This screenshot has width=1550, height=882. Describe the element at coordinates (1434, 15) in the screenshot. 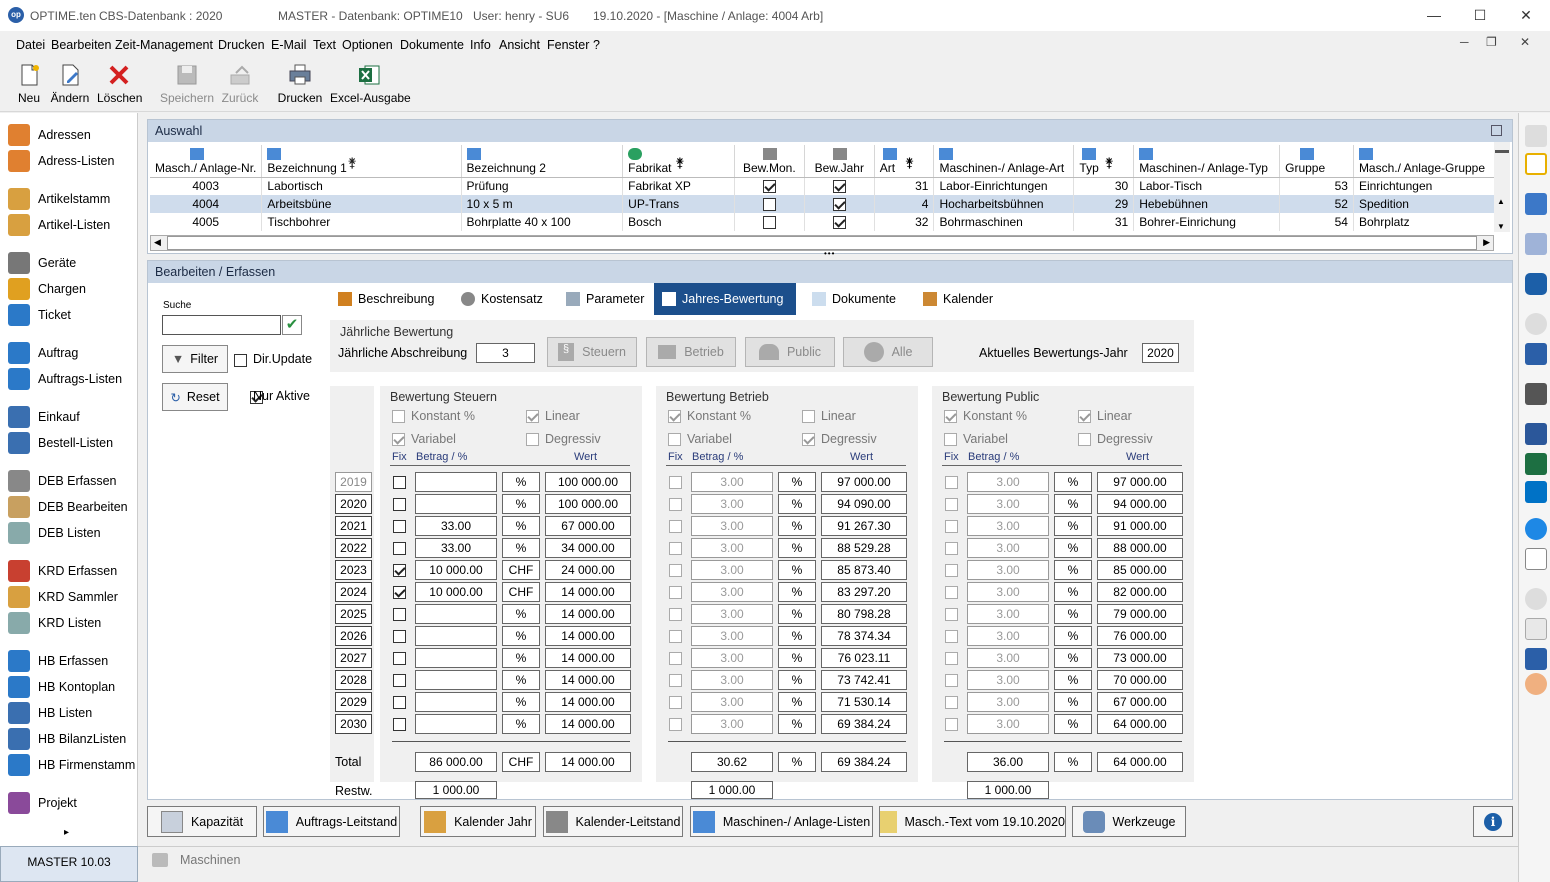

I see `minimize-button: —` at that location.